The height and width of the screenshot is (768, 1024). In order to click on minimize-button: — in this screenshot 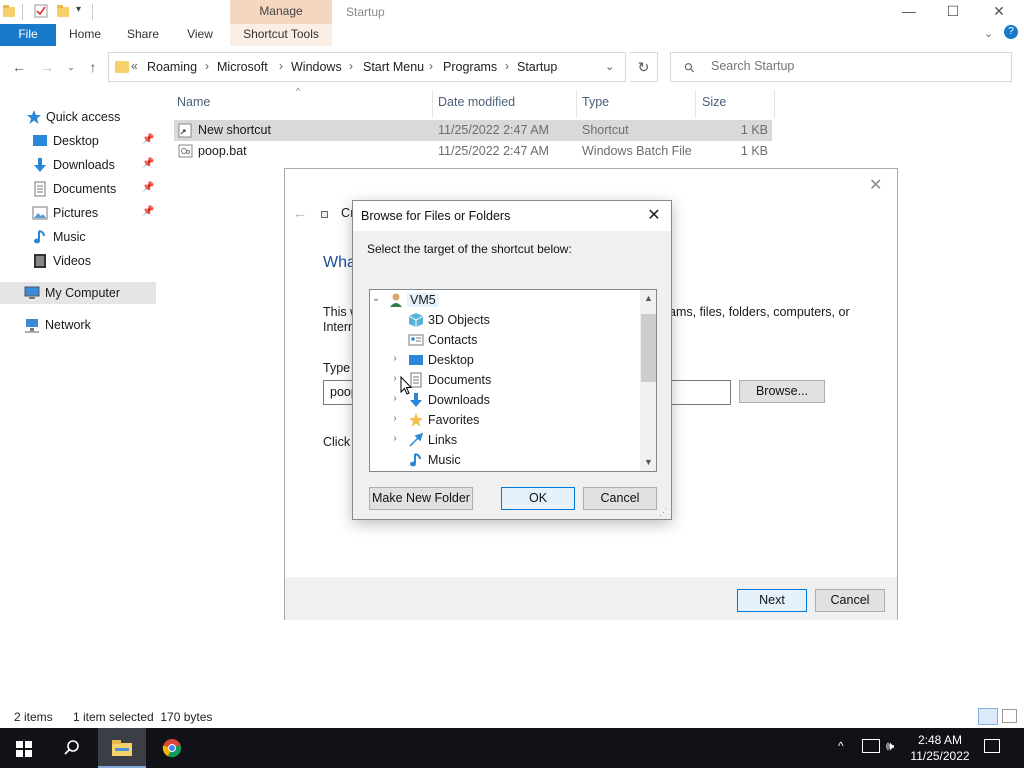, I will do `click(909, 12)`.